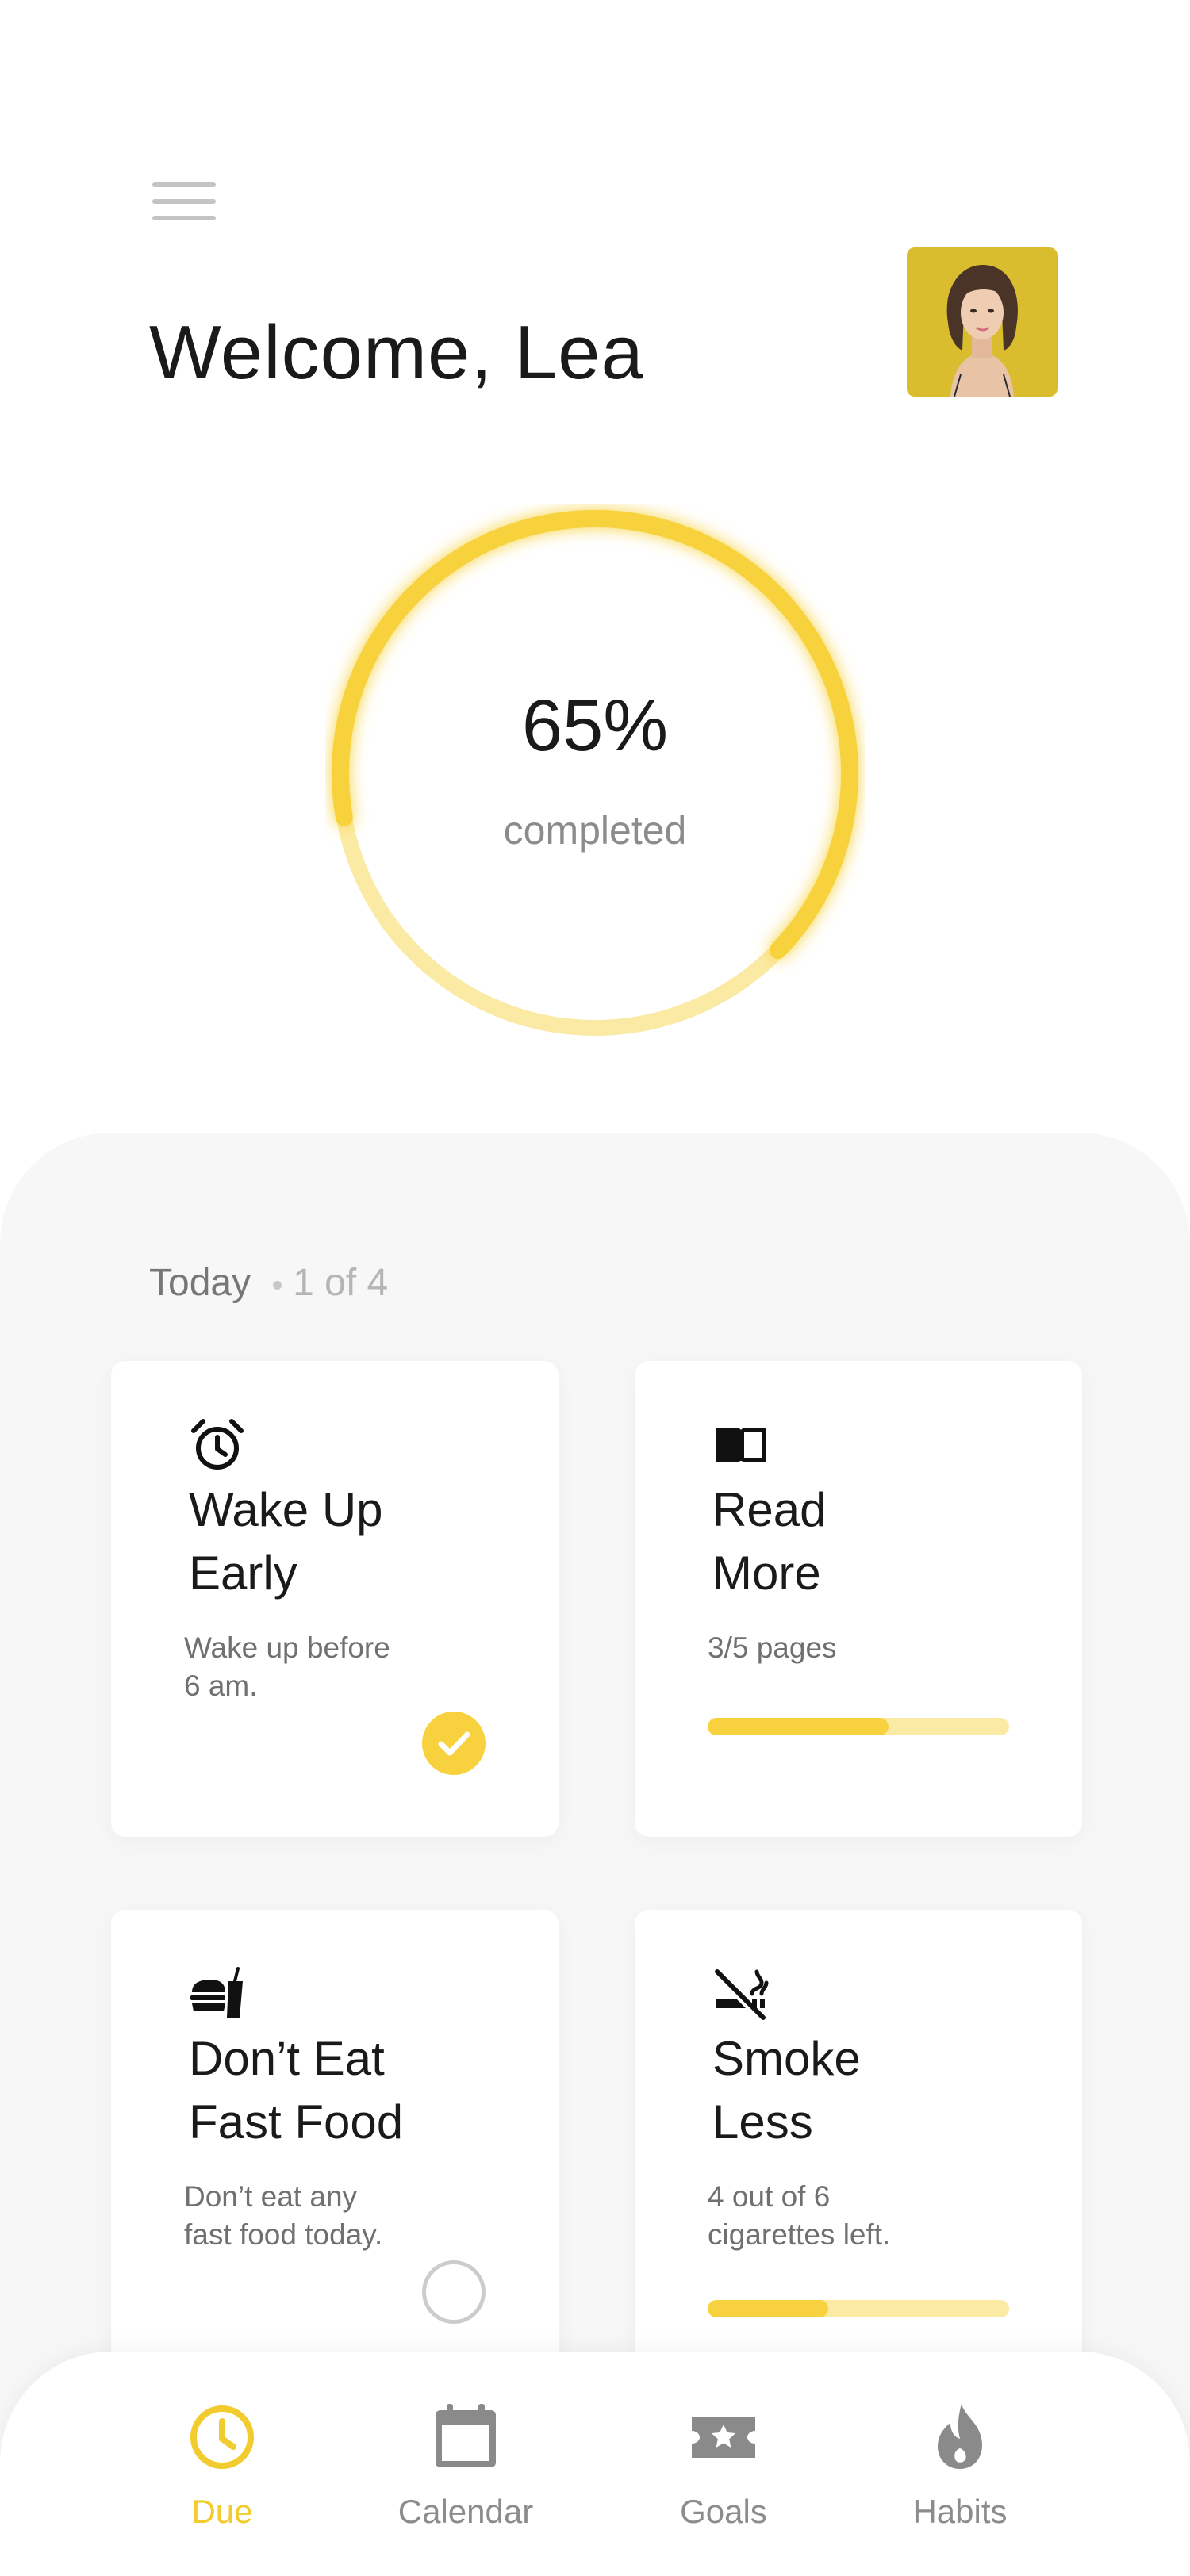  Describe the element at coordinates (723, 2438) in the screenshot. I see `ticket-star-icon` at that location.